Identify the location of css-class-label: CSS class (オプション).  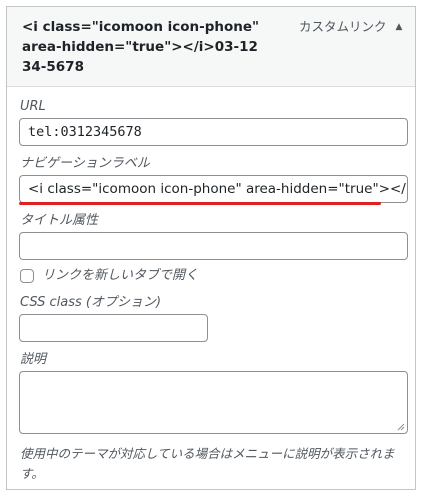
(91, 302).